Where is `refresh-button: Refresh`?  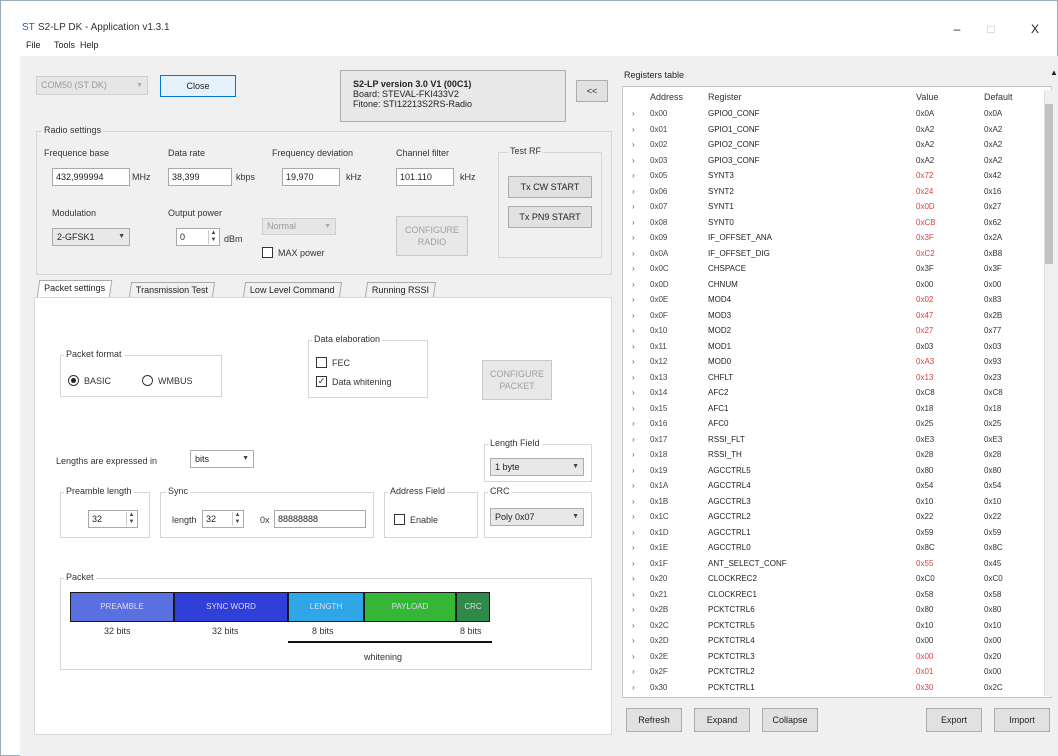 refresh-button: Refresh is located at coordinates (654, 720).